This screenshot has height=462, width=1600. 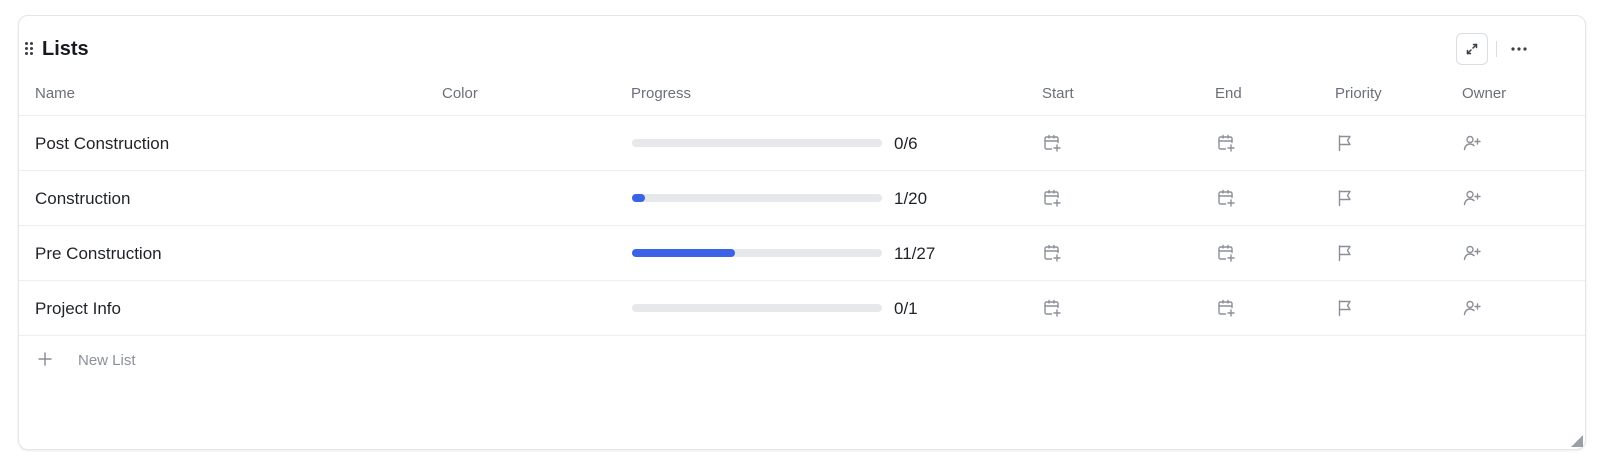 What do you see at coordinates (45, 359) in the screenshot?
I see `plus-icon` at bounding box center [45, 359].